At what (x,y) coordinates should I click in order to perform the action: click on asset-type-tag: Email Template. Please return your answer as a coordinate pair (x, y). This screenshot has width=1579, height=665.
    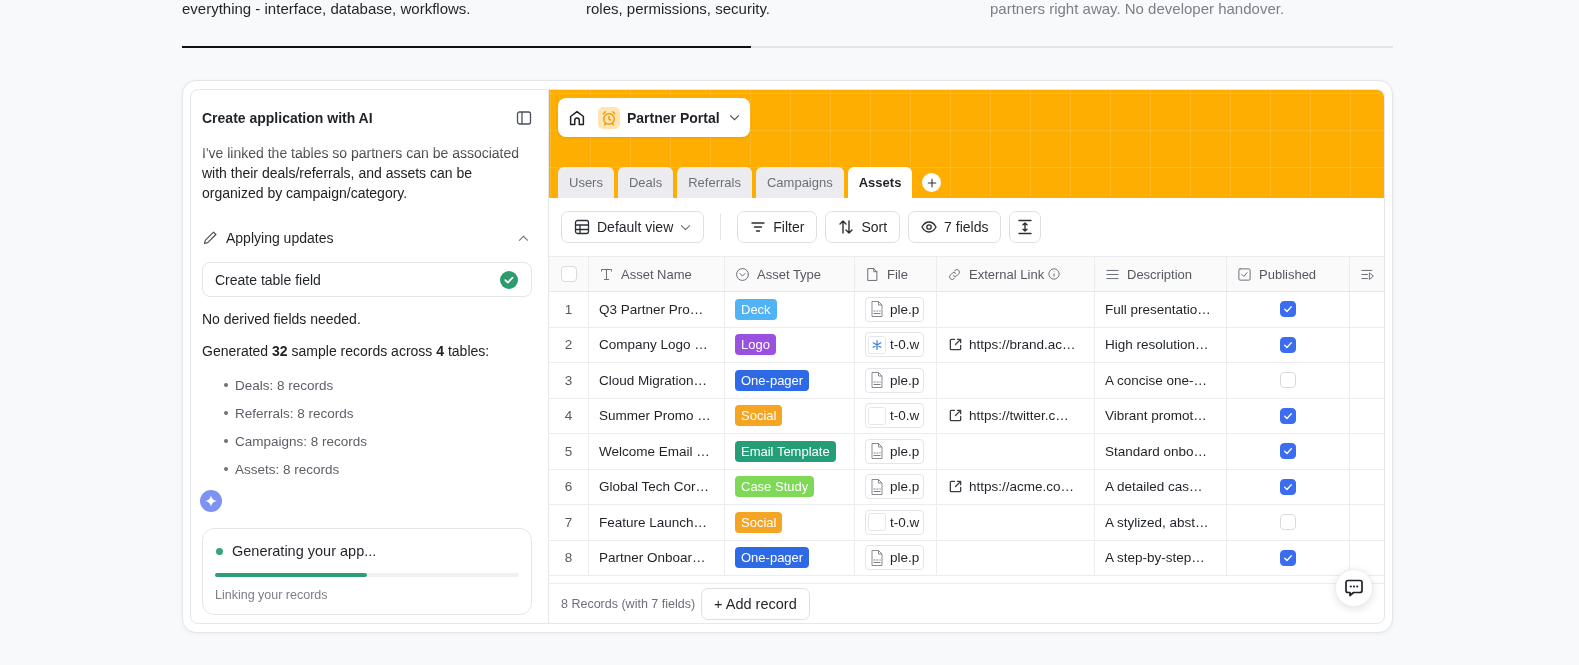
    Looking at the image, I should click on (785, 451).